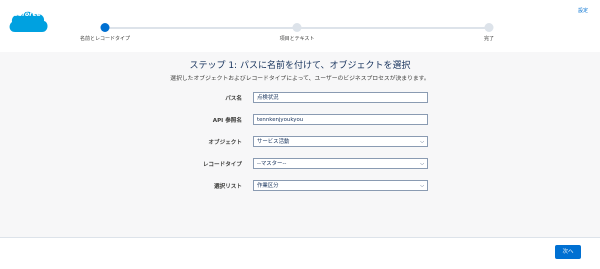 The image size is (600, 269). What do you see at coordinates (222, 165) in the screenshot?
I see `record-type-label: レコードタイプ` at bounding box center [222, 165].